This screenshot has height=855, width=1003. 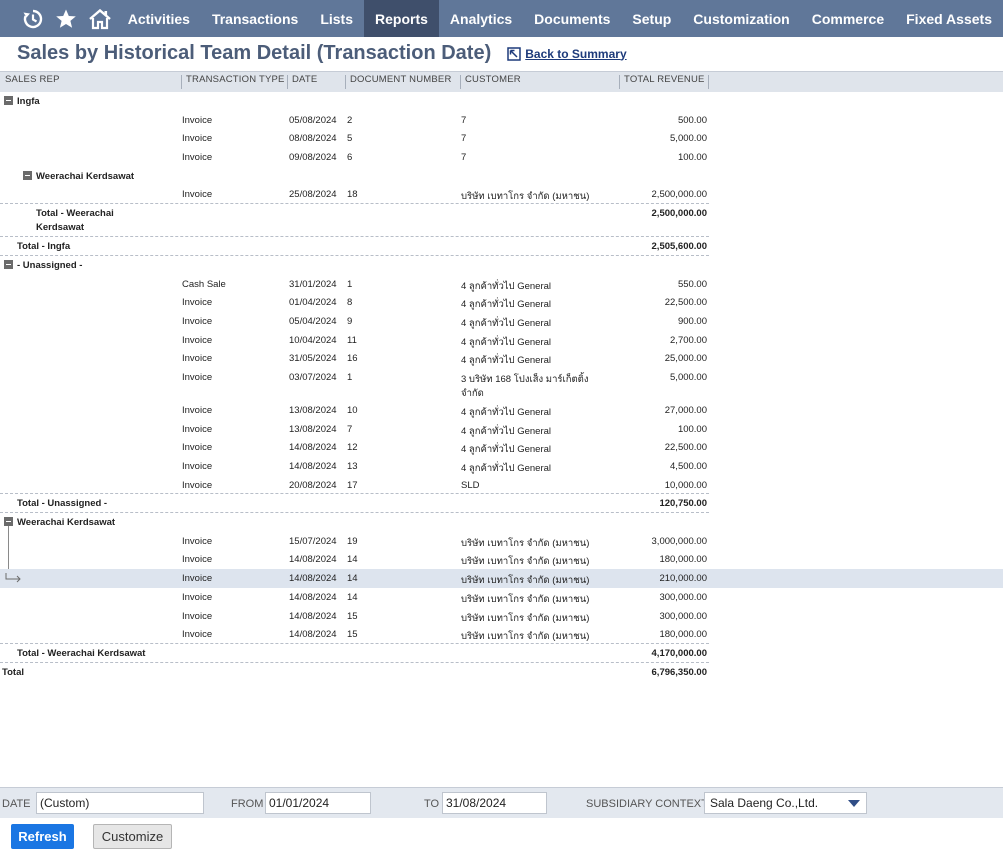 What do you see at coordinates (67, 18) in the screenshot?
I see `favorites-star-icon` at bounding box center [67, 18].